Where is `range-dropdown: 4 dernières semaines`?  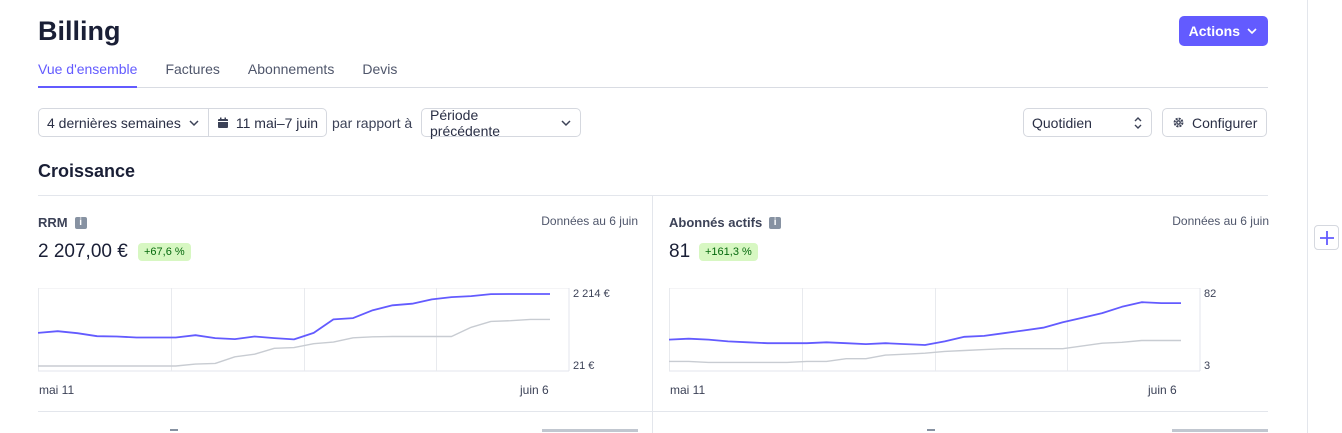 range-dropdown: 4 dernières semaines is located at coordinates (123, 122).